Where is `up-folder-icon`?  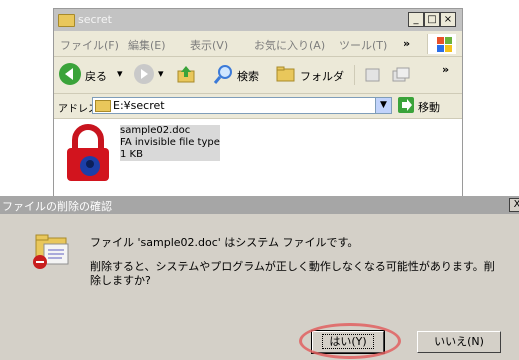 up-folder-icon is located at coordinates (186, 74).